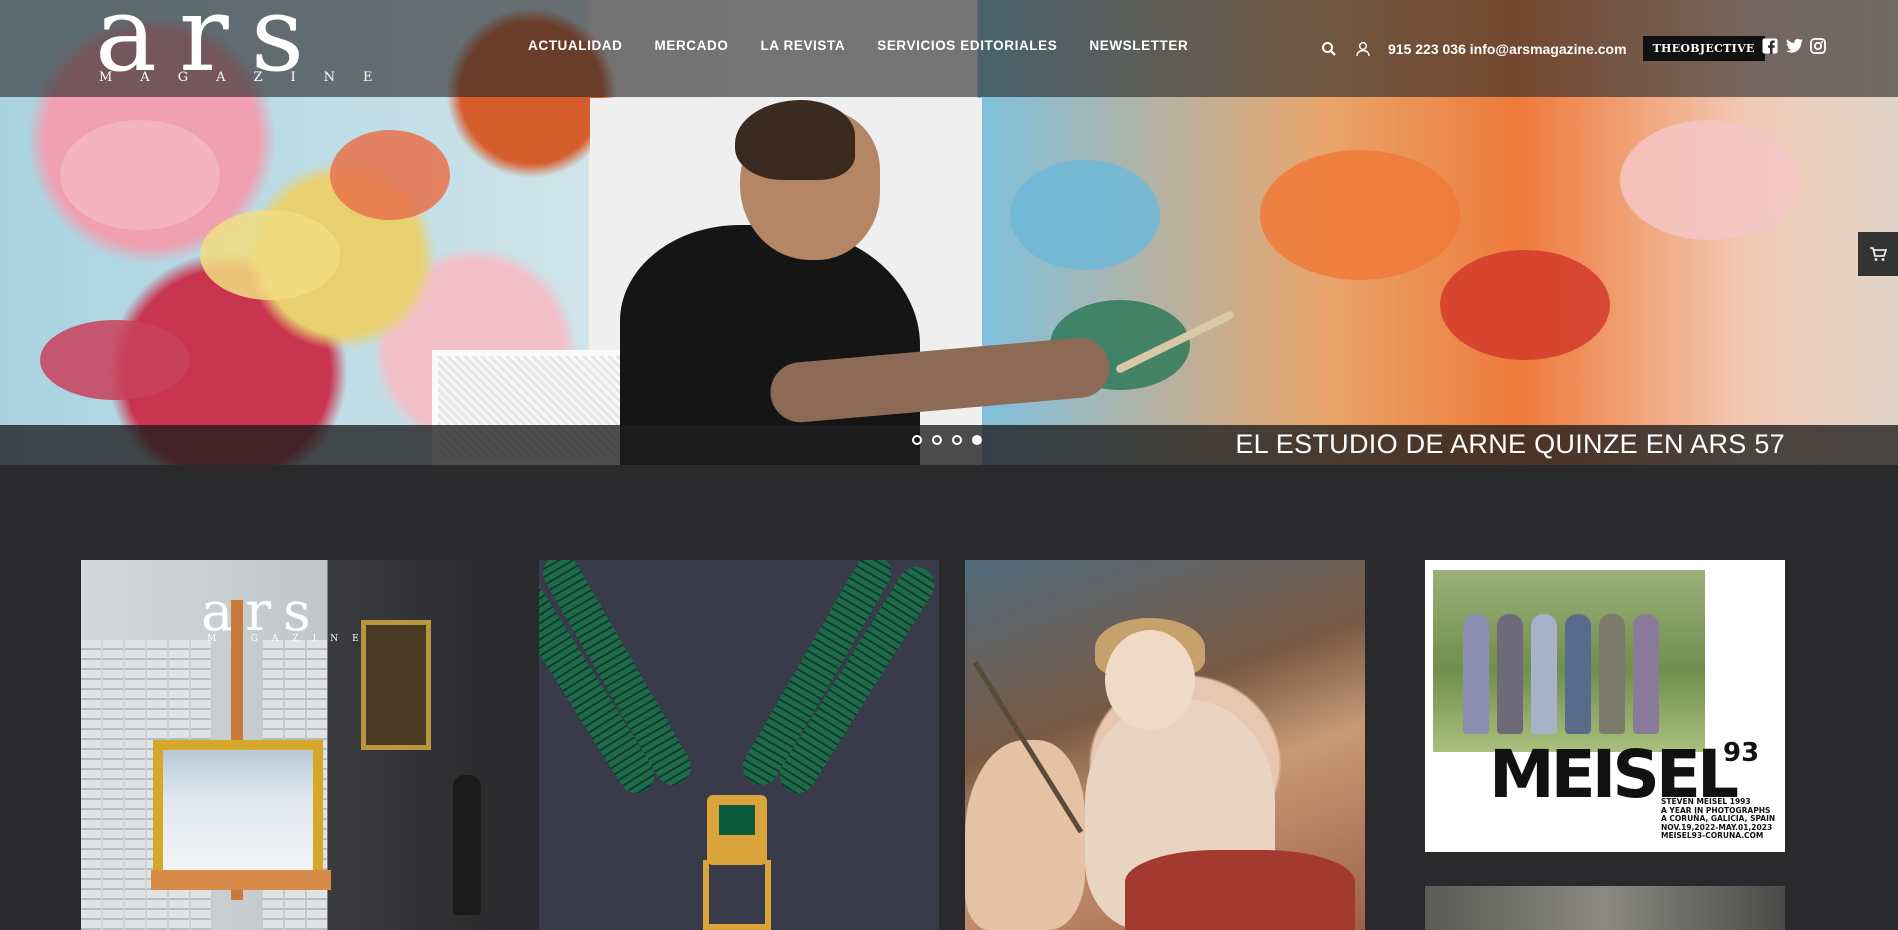  Describe the element at coordinates (1427, 49) in the screenshot. I see `phone-number: 915 223 036` at that location.